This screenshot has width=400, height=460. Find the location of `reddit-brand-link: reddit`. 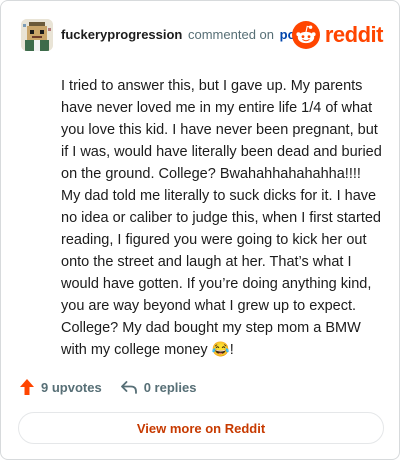

reddit-brand-link: reddit is located at coordinates (337, 35).